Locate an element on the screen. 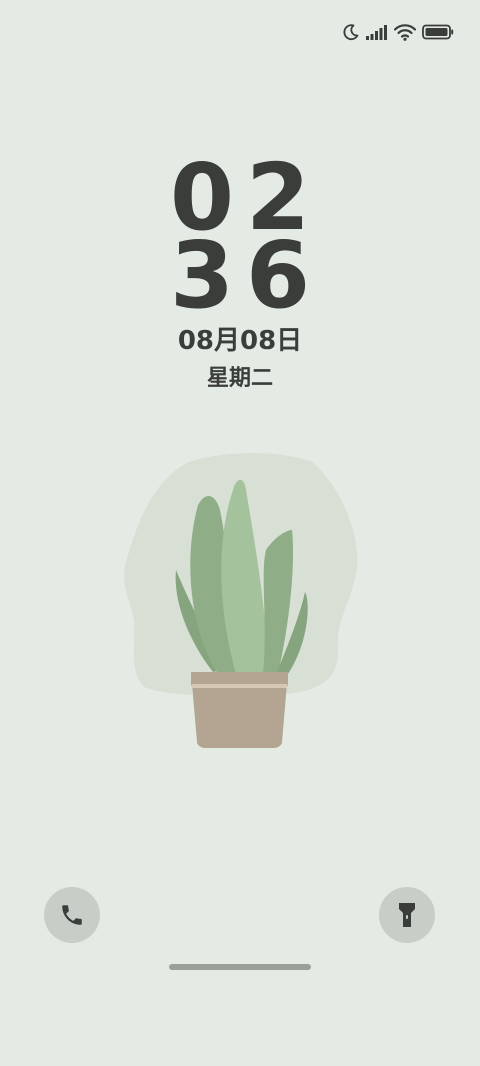 Image resolution: width=480 pixels, height=1066 pixels. flashlight-icon is located at coordinates (407, 915).